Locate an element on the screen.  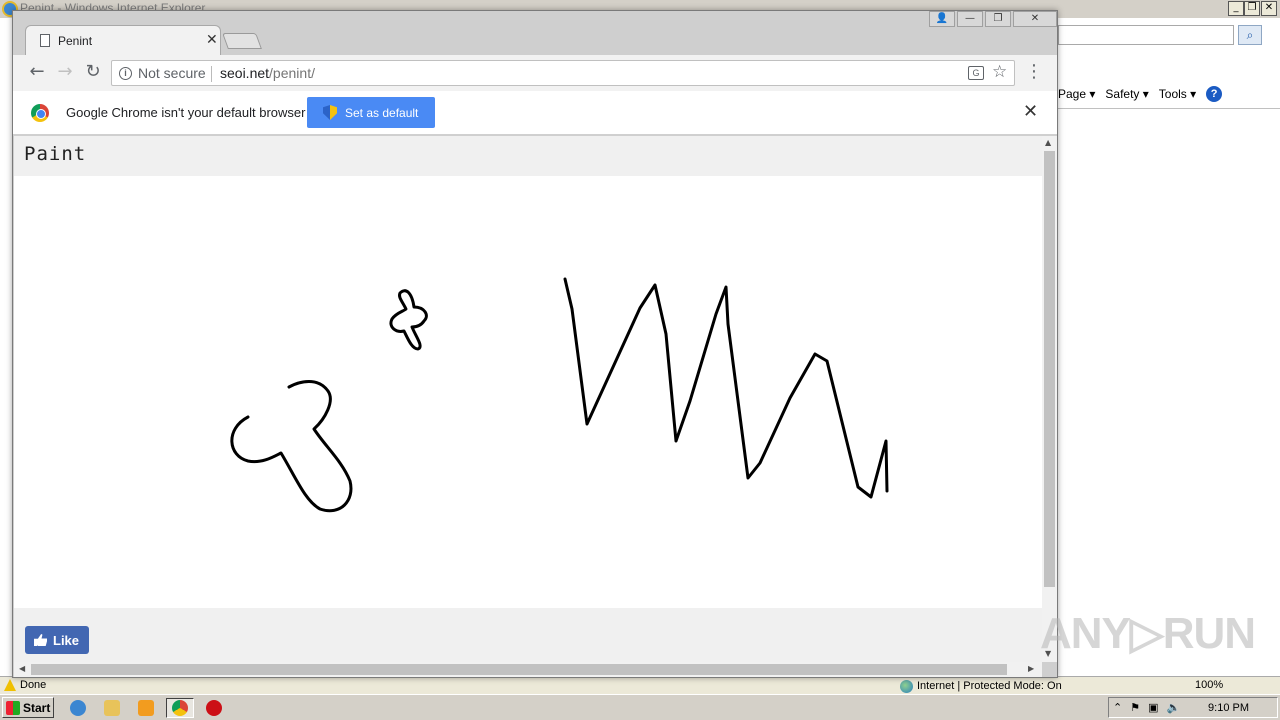
ie-command-bar: Page ▾ Safety ▾ Tools ▾ ? is located at coordinates (1169, 94).